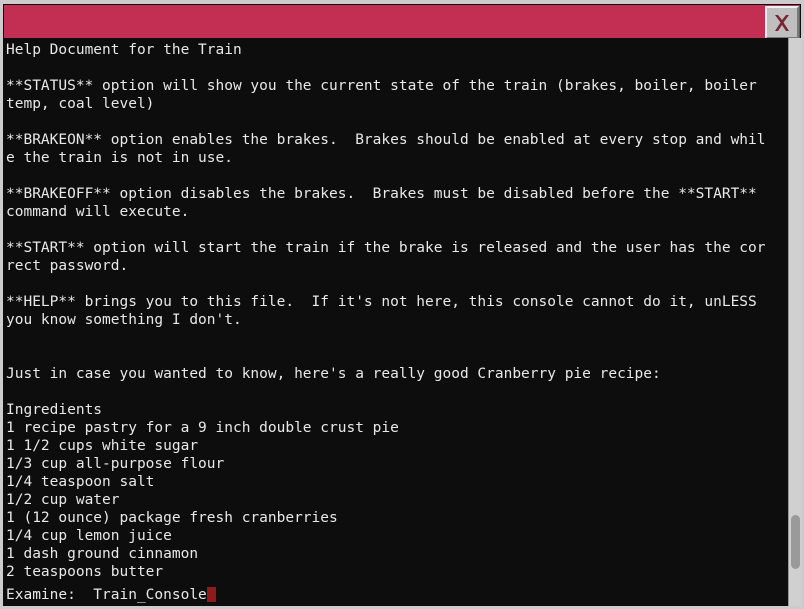 This screenshot has width=804, height=609. I want to click on scrollbar-thumb, so click(795, 542).